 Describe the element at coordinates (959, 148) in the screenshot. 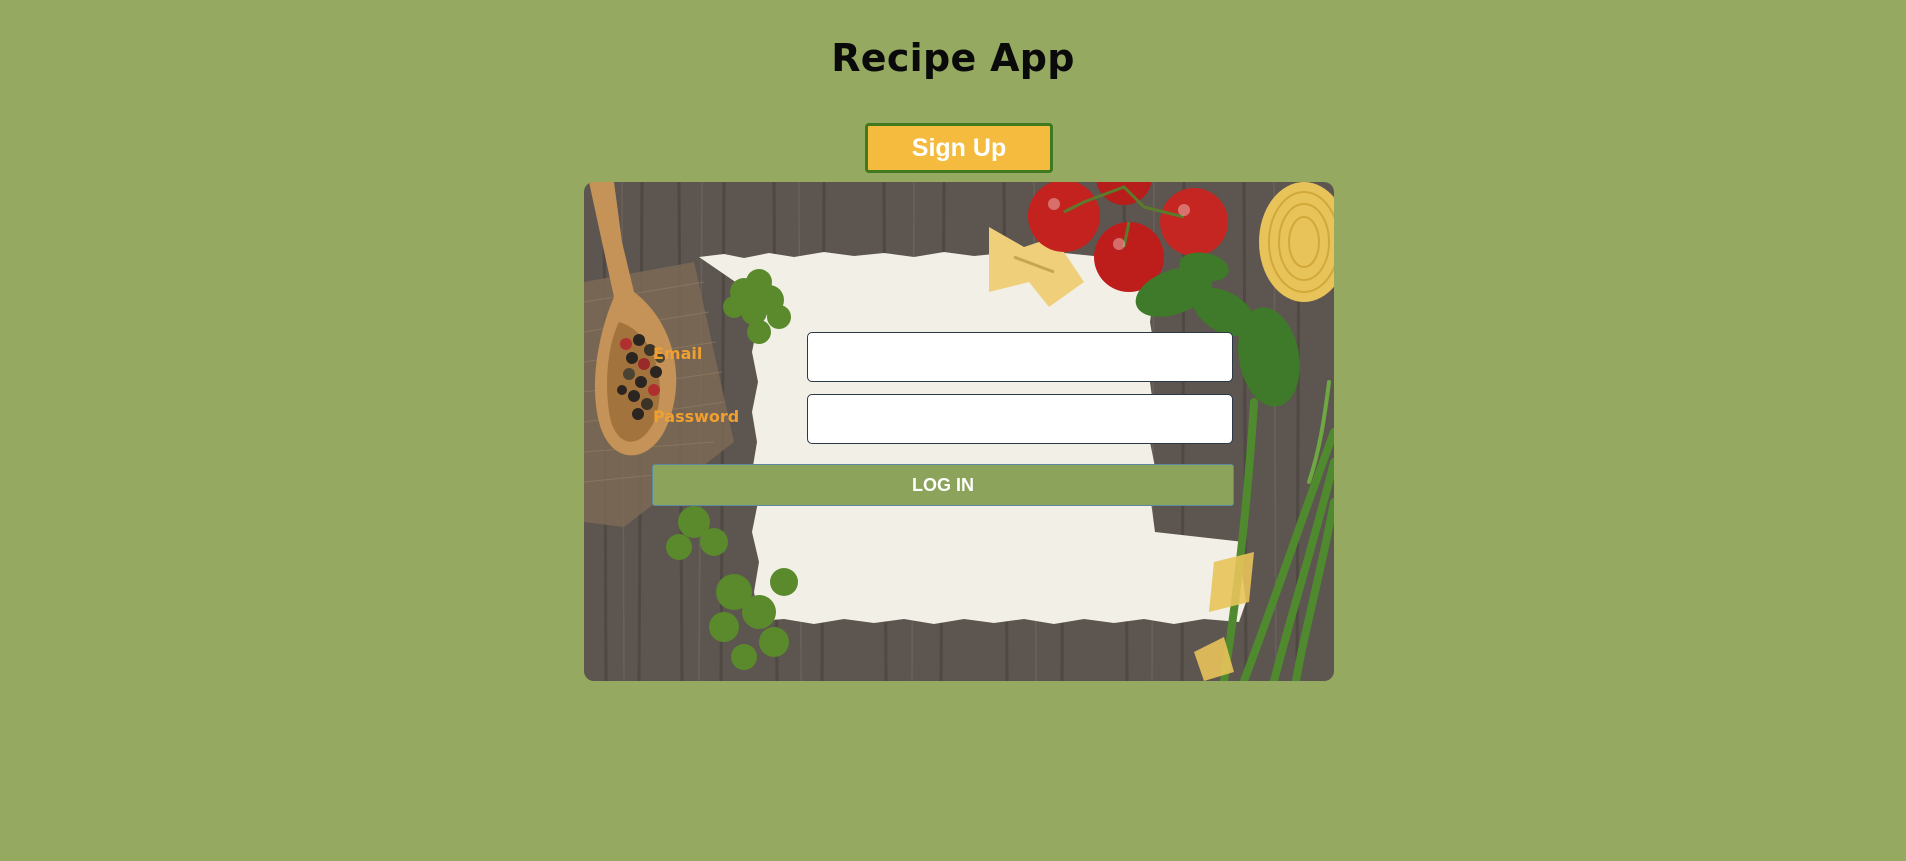

I see `signup-button: Sign Up` at that location.